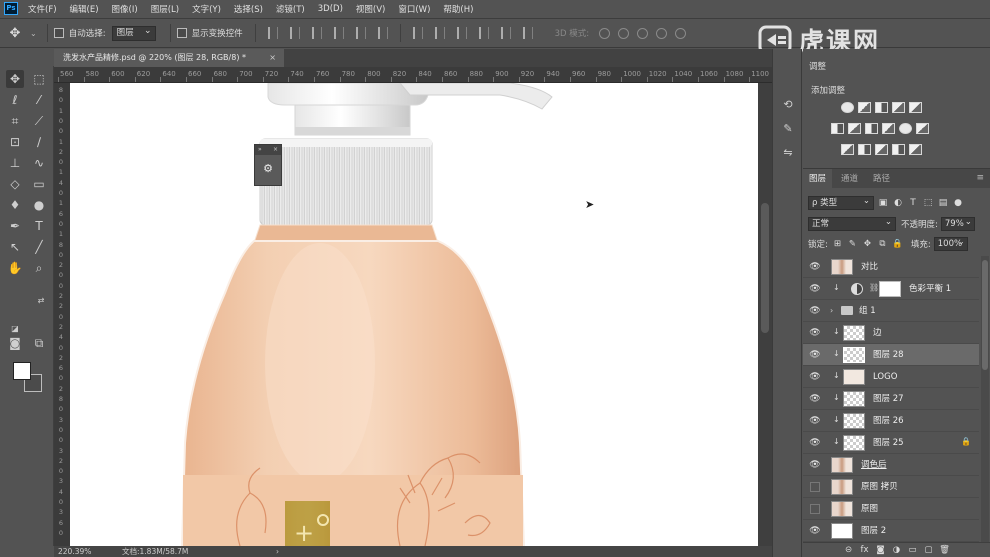  What do you see at coordinates (854, 128) in the screenshot?
I see `color-balance-icon` at bounding box center [854, 128].